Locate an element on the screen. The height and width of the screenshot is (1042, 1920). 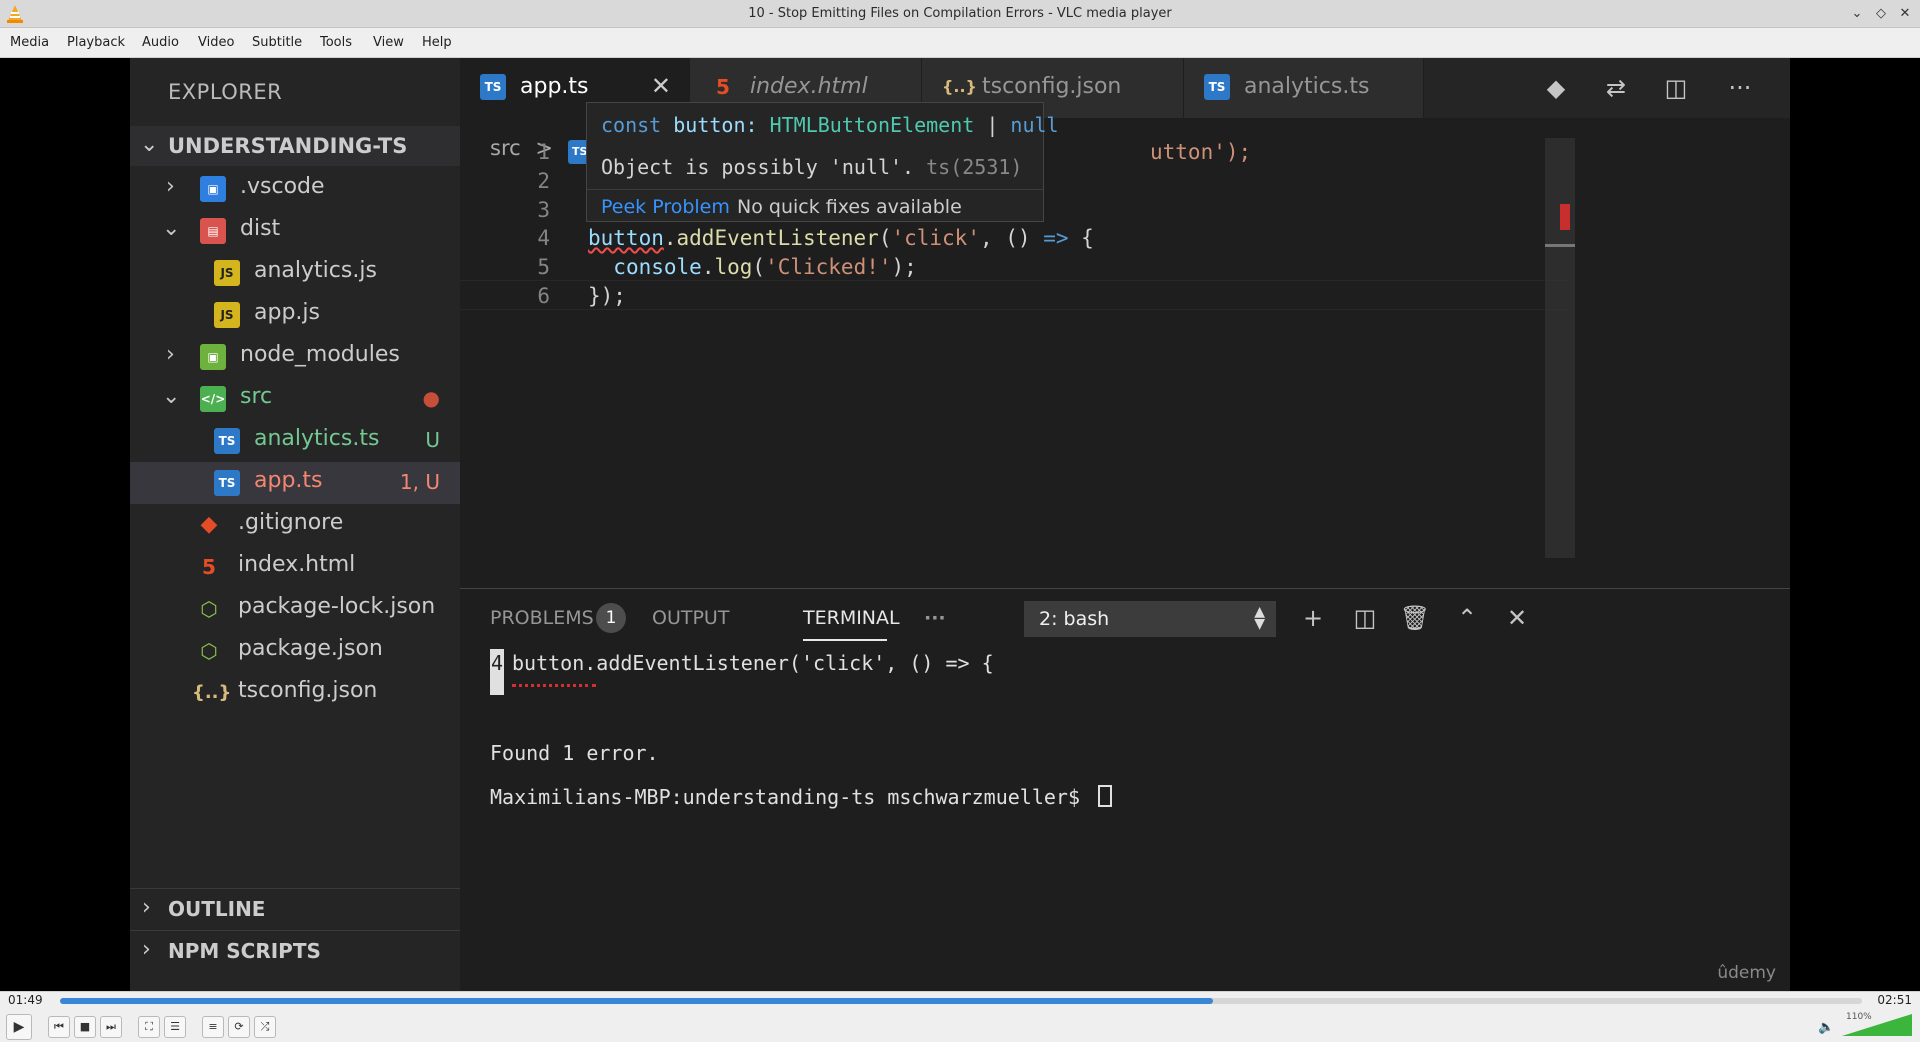
new-terminal-icon: + is located at coordinates (1313, 618).